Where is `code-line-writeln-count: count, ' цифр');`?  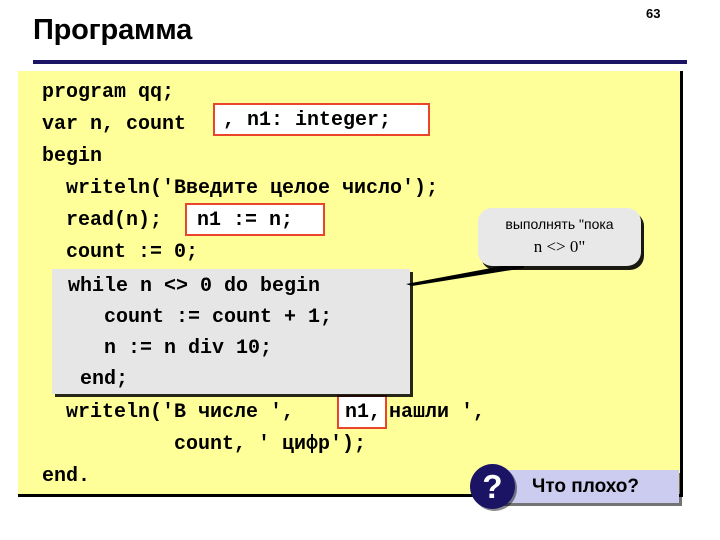
code-line-writeln-count: count, ' цифр'); is located at coordinates (204, 444).